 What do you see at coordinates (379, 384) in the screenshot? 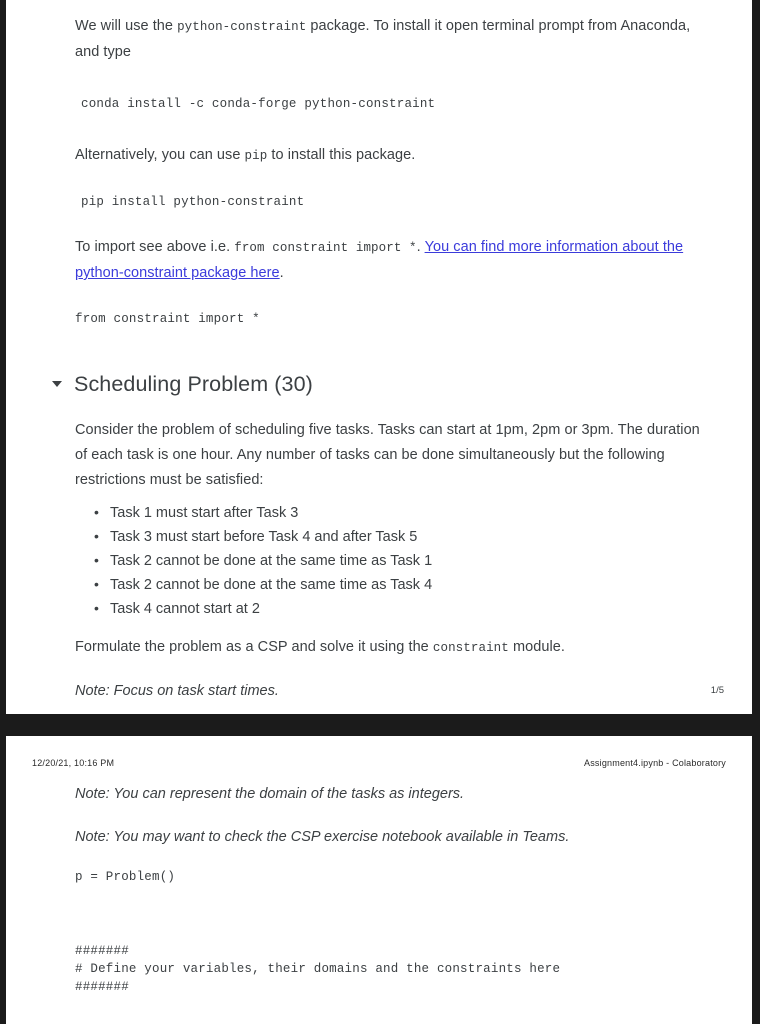
I see `section-header-scheduling-problem: Scheduling Problem (30)` at bounding box center [379, 384].